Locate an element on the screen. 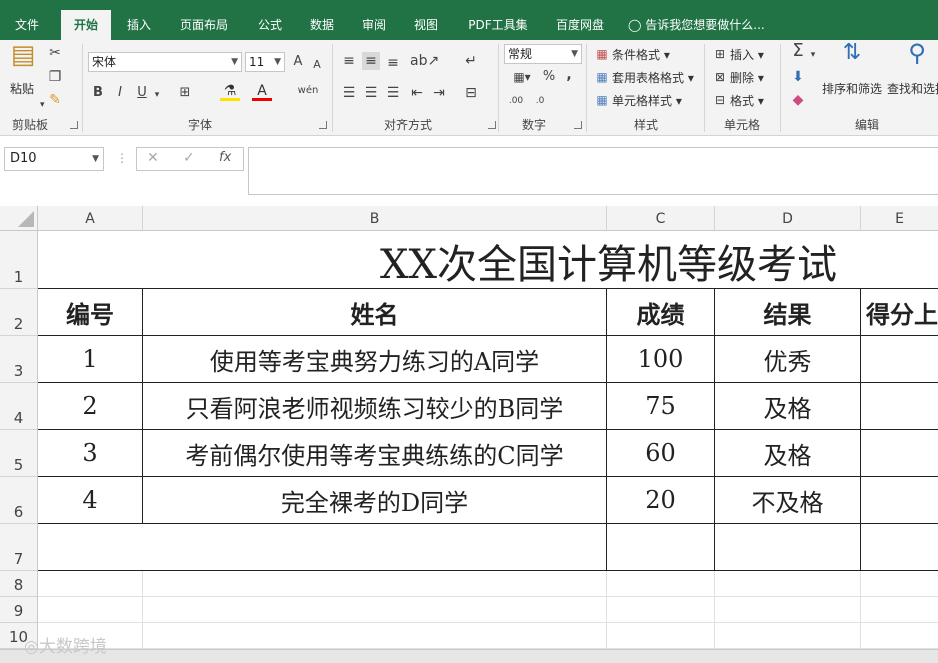  table-cell-score: 60 is located at coordinates (660, 453).